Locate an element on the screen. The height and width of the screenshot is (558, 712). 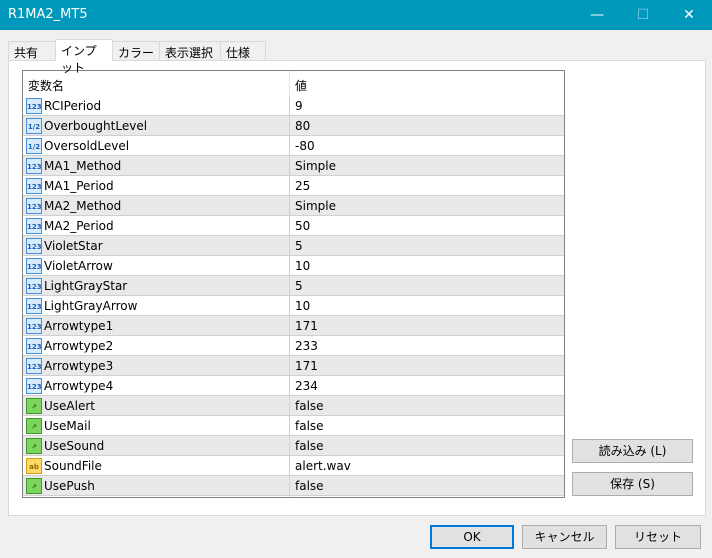
table-row: ↗ UsePush false is located at coordinates (293, 486).